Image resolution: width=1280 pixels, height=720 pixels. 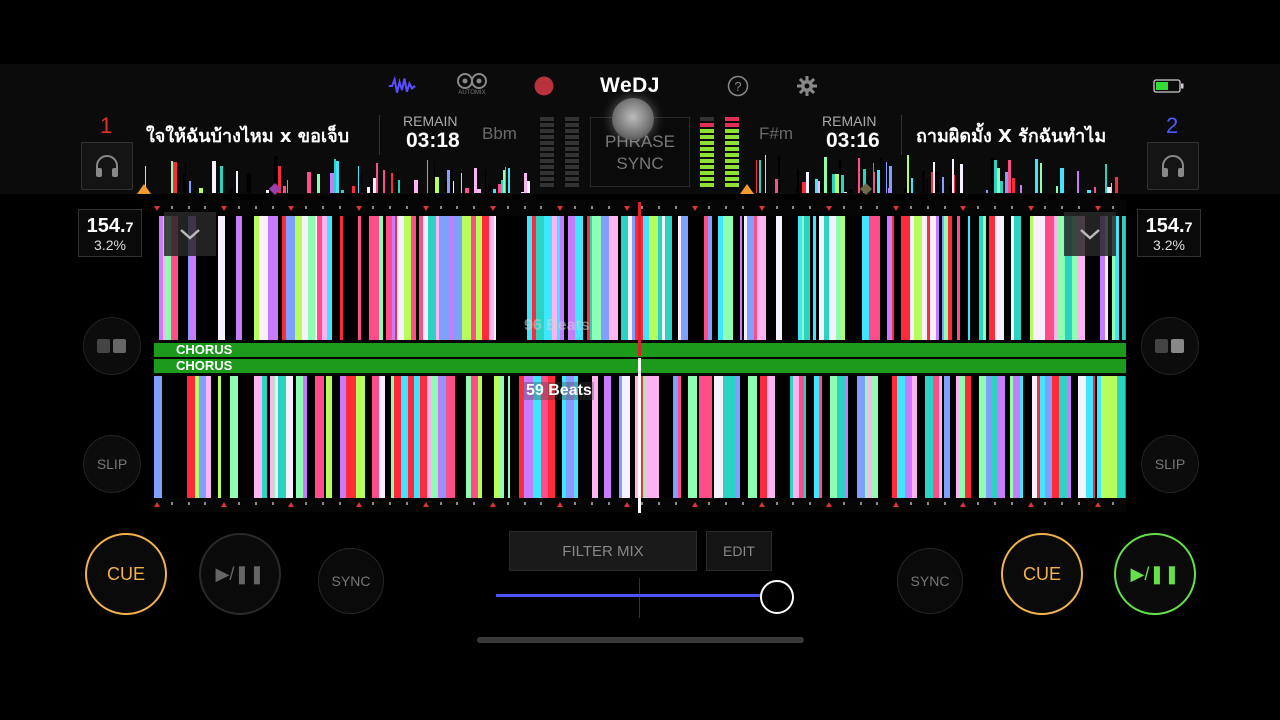 What do you see at coordinates (204, 349) in the screenshot?
I see `deck1-chorus-label: CHORUS` at bounding box center [204, 349].